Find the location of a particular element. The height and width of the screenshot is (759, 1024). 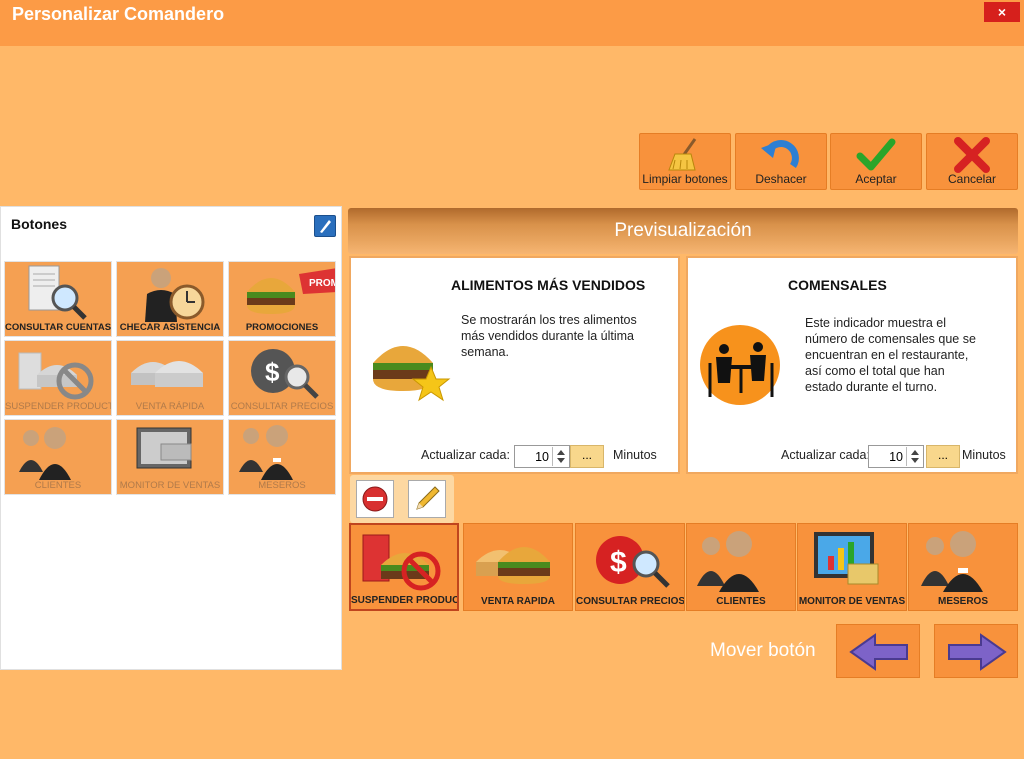

move-button-label: Mover botón is located at coordinates (763, 650).